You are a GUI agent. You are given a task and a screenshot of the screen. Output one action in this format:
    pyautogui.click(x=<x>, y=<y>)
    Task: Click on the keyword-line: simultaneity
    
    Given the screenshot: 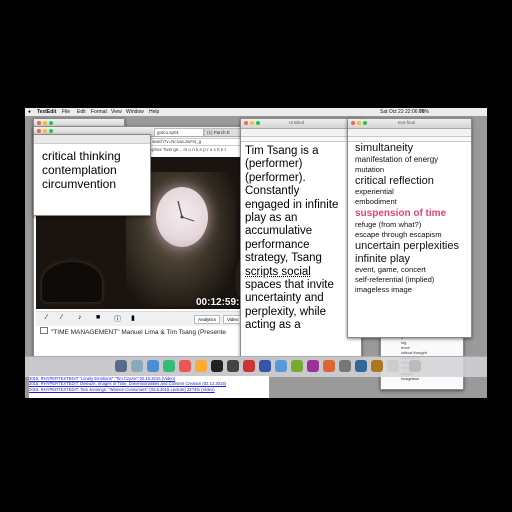 What is the action you would take?
    pyautogui.click(x=384, y=148)
    